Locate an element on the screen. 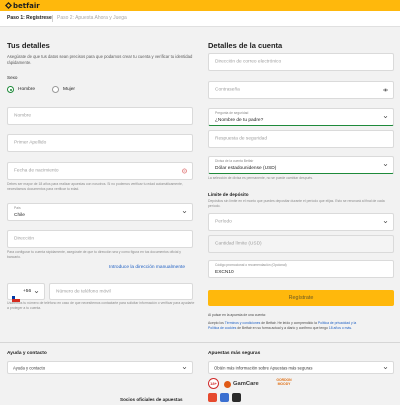 This screenshot has width=400, height=405. terms-link: Términos y condiciones is located at coordinates (243, 323).